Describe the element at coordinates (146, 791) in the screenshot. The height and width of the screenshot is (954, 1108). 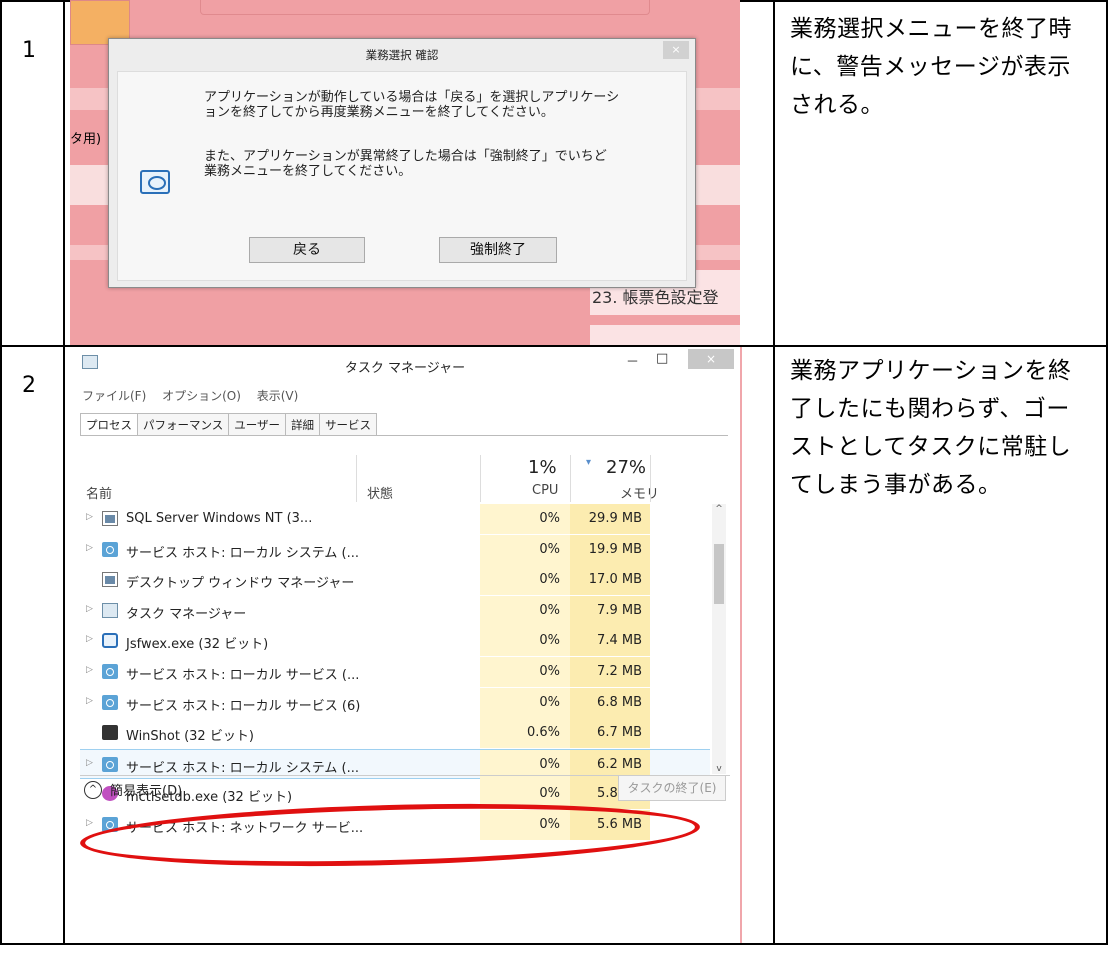
I see `fewer-details-label: 簡易表示(D)` at that location.